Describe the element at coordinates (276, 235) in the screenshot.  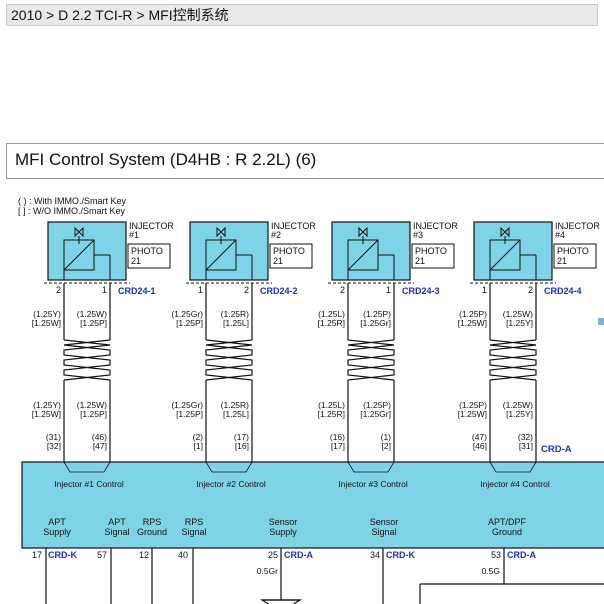
I see `injector-number: #2` at that location.